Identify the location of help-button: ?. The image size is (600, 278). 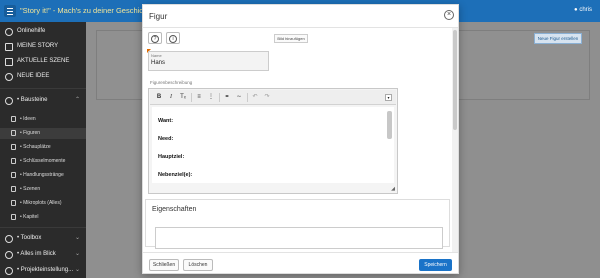
(155, 38).